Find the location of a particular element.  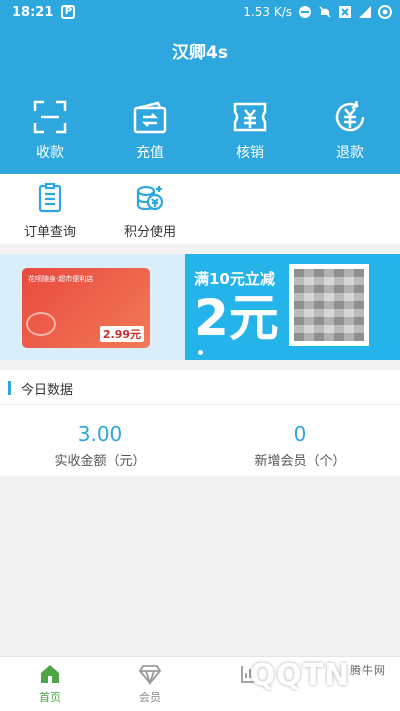

status-time: 18:21 is located at coordinates (33, 12).